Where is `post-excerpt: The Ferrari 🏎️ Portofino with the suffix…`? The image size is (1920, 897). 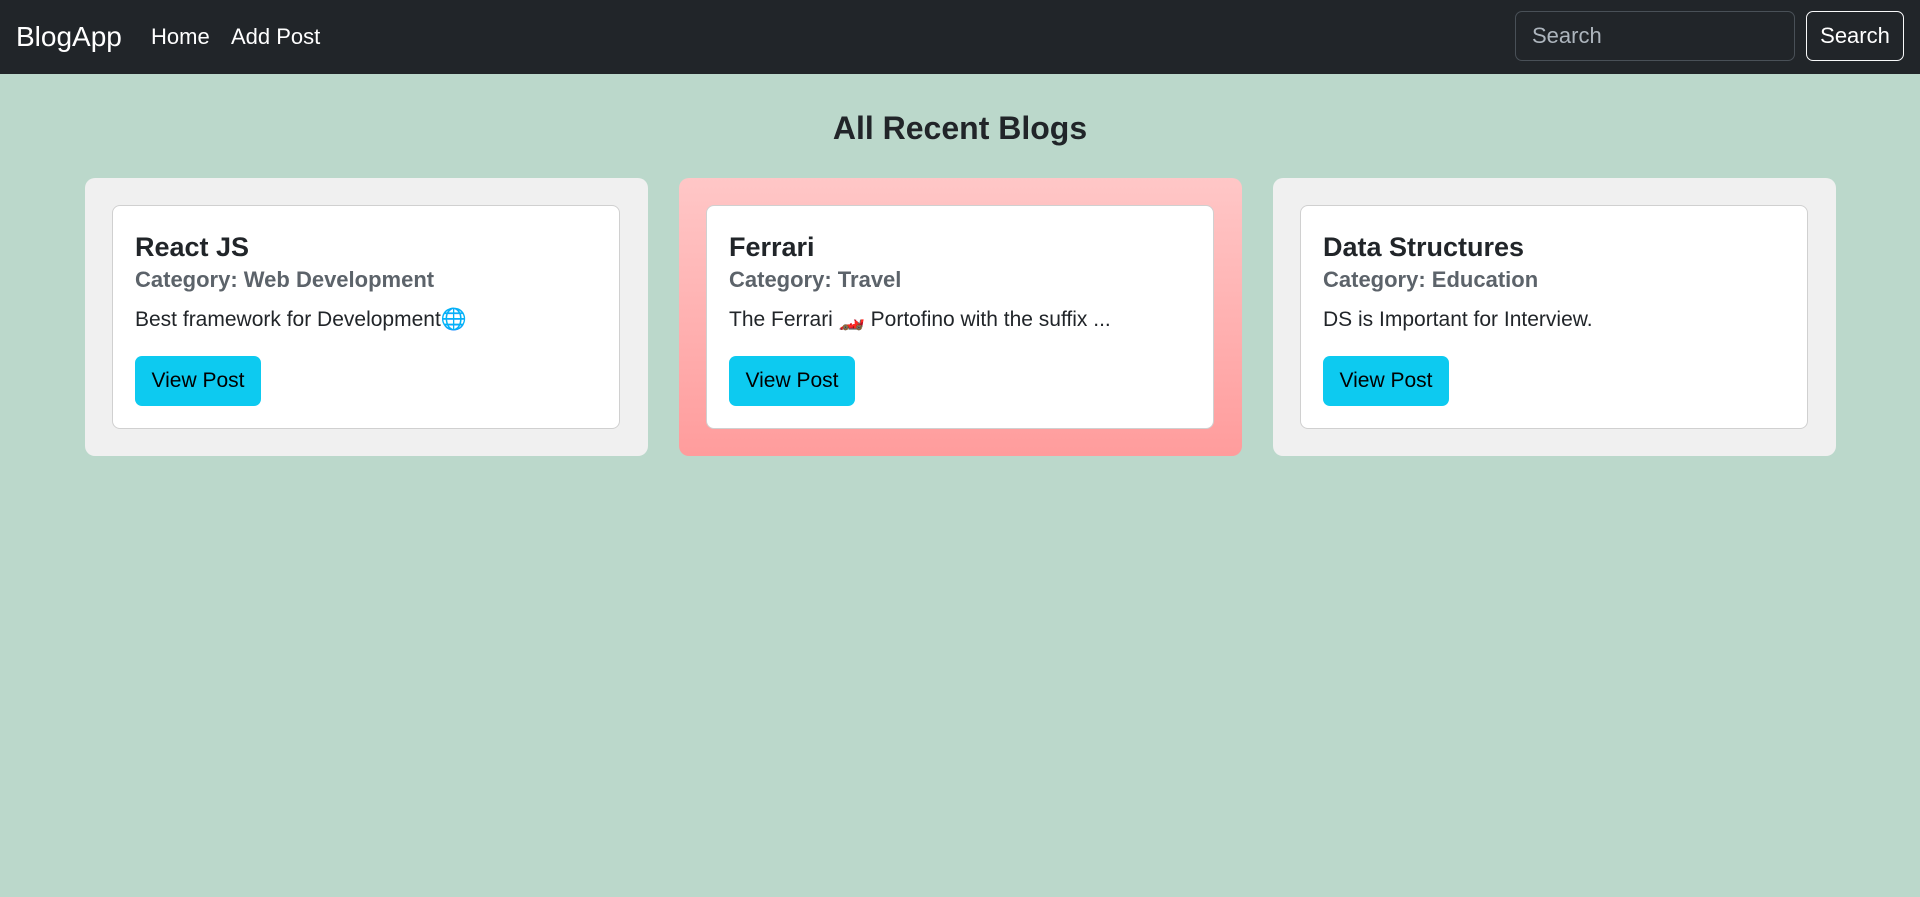
post-excerpt: The Ferrari 🏎️ Portofino with the suffix… is located at coordinates (920, 319).